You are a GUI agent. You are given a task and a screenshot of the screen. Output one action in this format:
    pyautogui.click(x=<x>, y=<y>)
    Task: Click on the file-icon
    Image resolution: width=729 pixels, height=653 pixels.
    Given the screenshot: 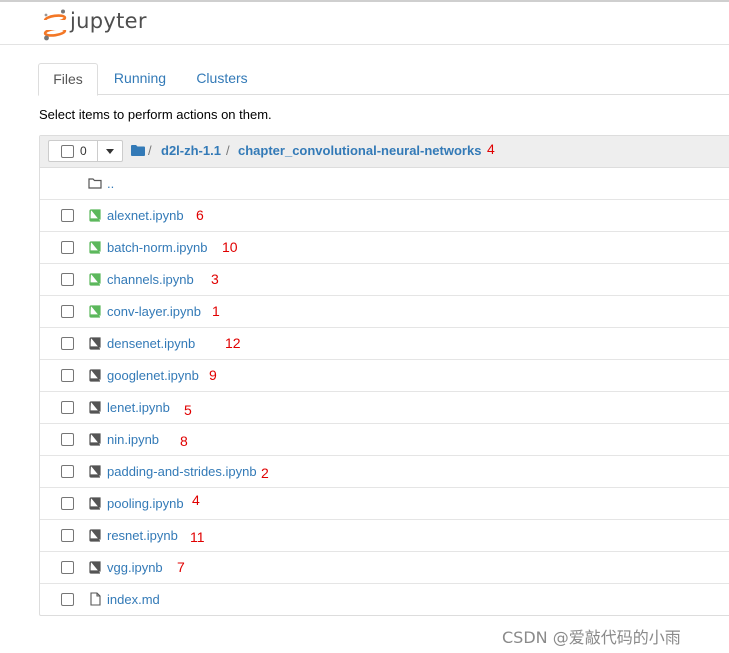 What is the action you would take?
    pyautogui.click(x=95, y=599)
    